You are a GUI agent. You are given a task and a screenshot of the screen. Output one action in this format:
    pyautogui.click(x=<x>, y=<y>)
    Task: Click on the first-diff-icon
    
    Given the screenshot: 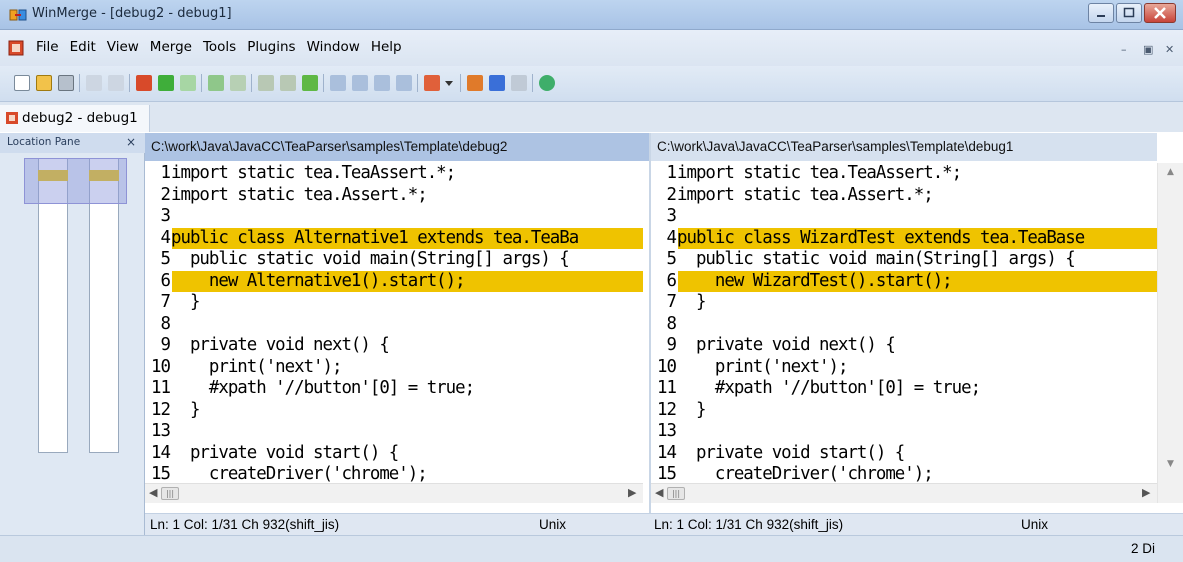 What is the action you would take?
    pyautogui.click(x=144, y=83)
    